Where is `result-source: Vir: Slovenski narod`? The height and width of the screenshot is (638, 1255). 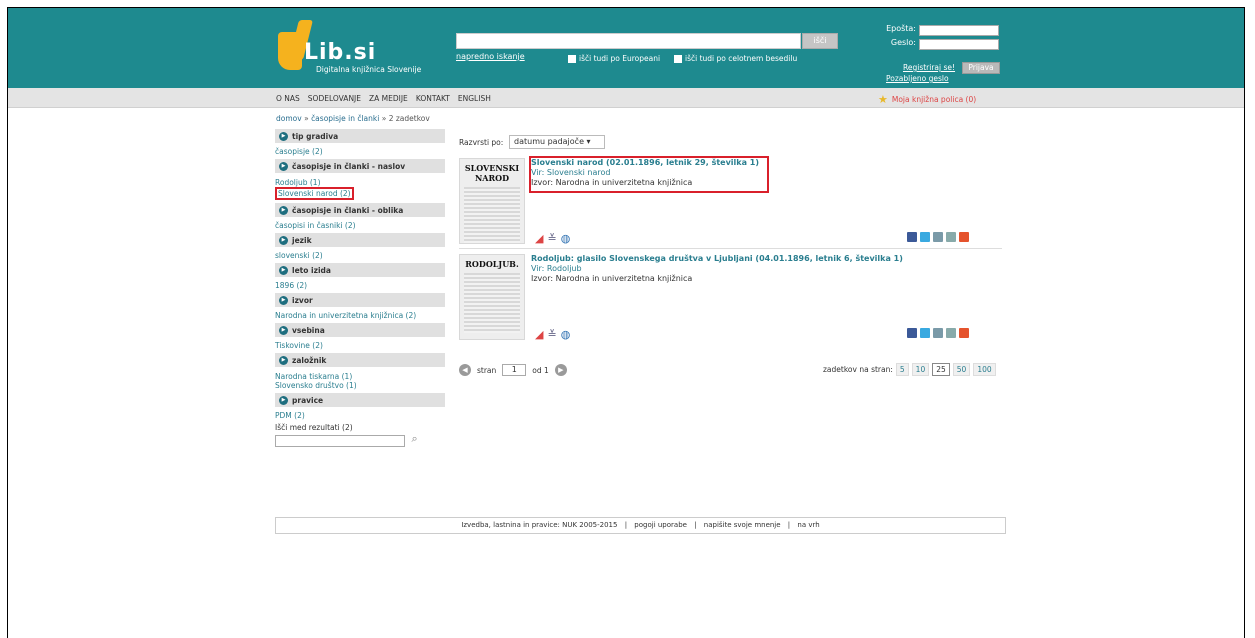 result-source: Vir: Slovenski narod is located at coordinates (570, 172).